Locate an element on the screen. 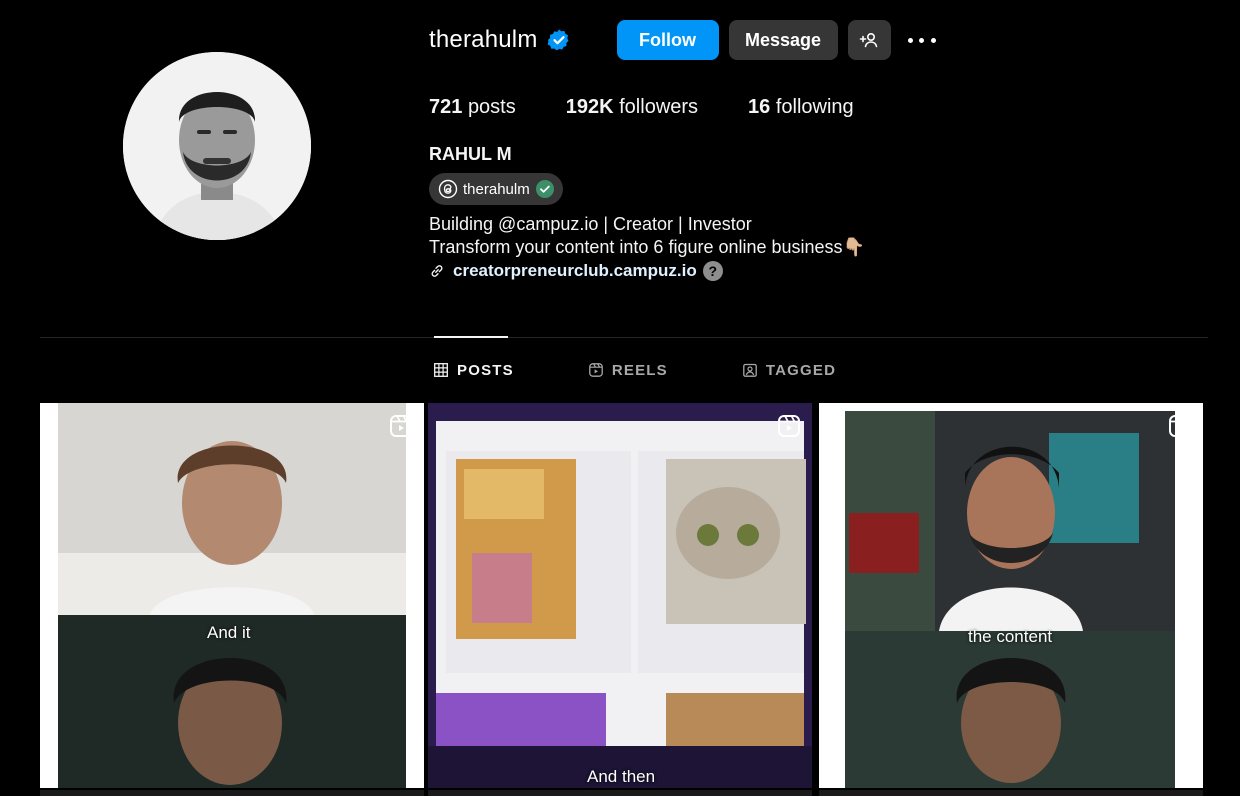 Image resolution: width=1240 pixels, height=796 pixels. tagged-icon is located at coordinates (750, 370).